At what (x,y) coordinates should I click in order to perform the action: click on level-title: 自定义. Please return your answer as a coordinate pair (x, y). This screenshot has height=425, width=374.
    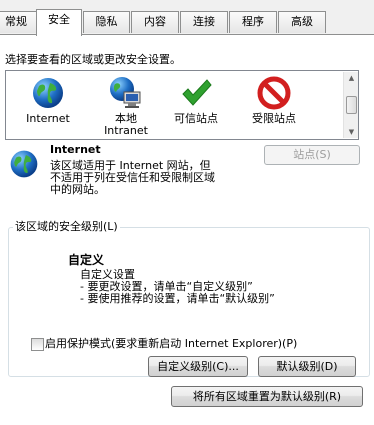
    Looking at the image, I should click on (86, 260).